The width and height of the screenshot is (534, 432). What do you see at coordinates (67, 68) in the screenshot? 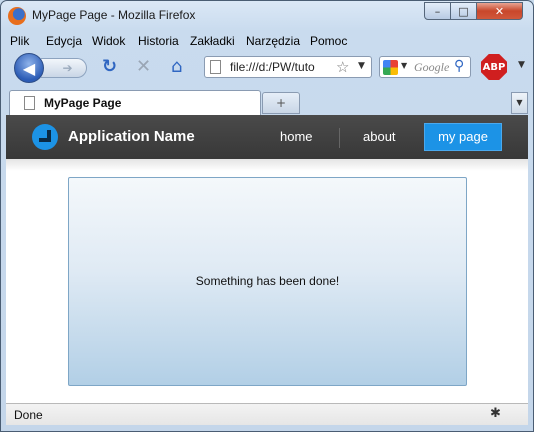
I see `forward-arrow-icon: ➔` at bounding box center [67, 68].